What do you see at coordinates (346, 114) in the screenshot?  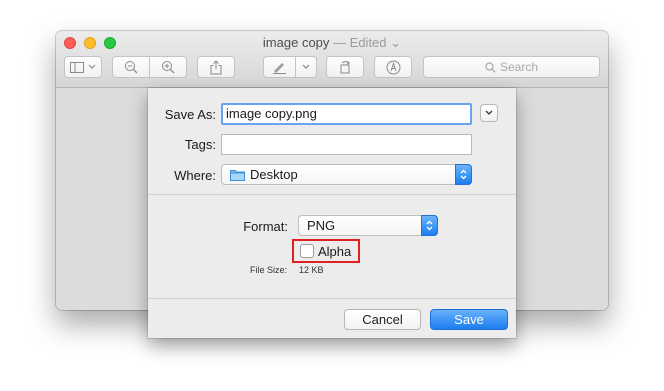 I see `save-as-field: image copy.png` at bounding box center [346, 114].